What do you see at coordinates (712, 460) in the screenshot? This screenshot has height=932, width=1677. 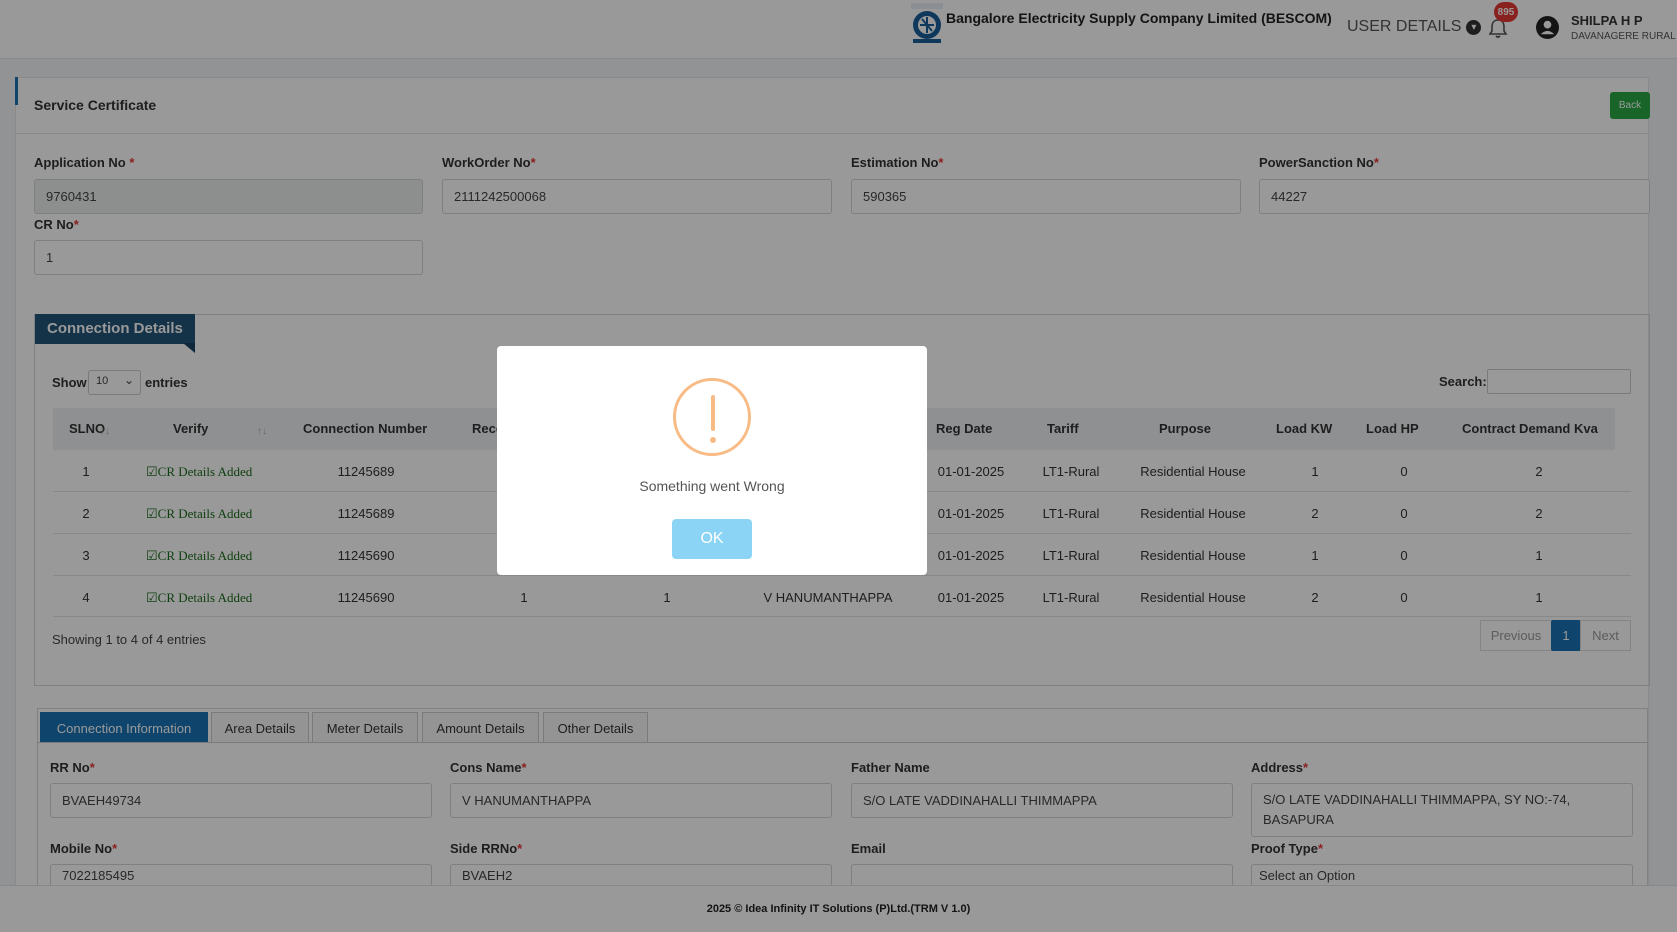 I see `alert-dialog: Something went Wrong OK` at bounding box center [712, 460].